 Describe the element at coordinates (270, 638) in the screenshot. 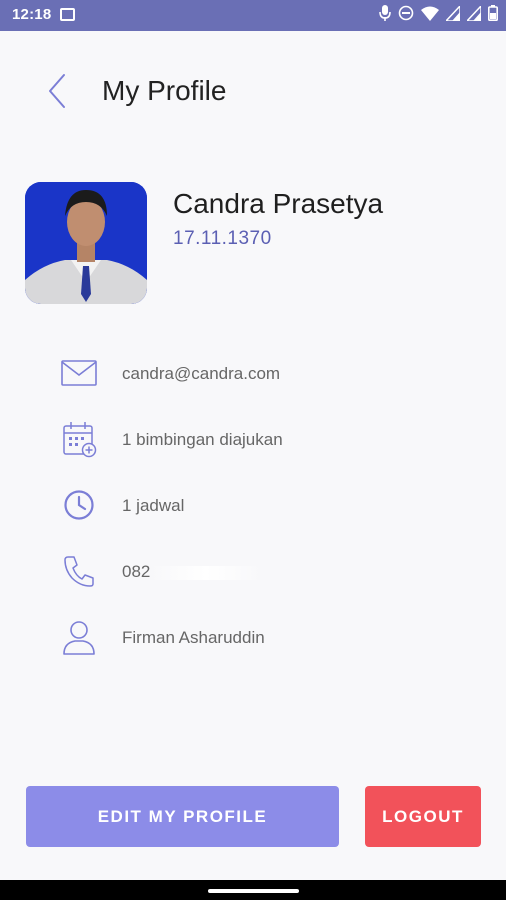

I see `advisor-row: Firman Asharuddin` at that location.